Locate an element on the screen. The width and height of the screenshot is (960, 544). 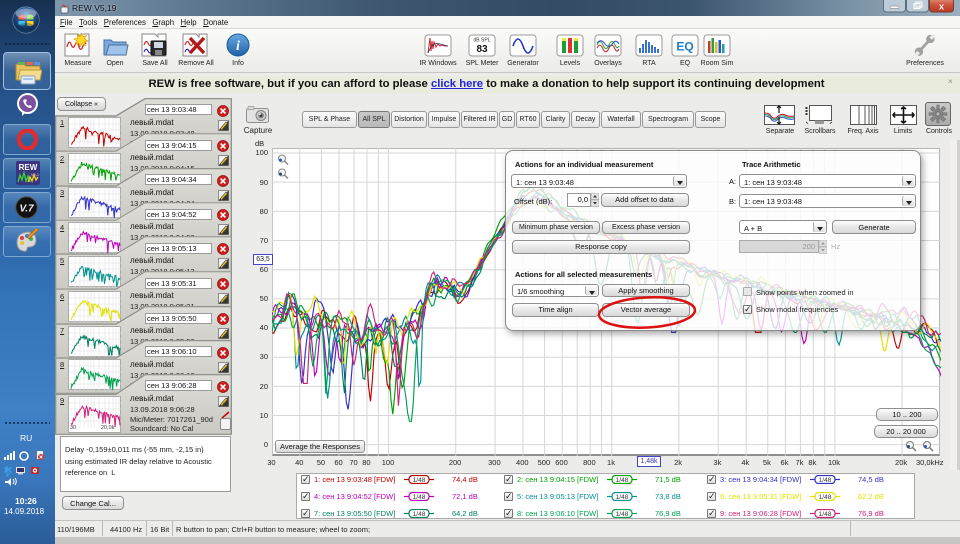
svg-text: 83 is located at coordinates (482, 49).